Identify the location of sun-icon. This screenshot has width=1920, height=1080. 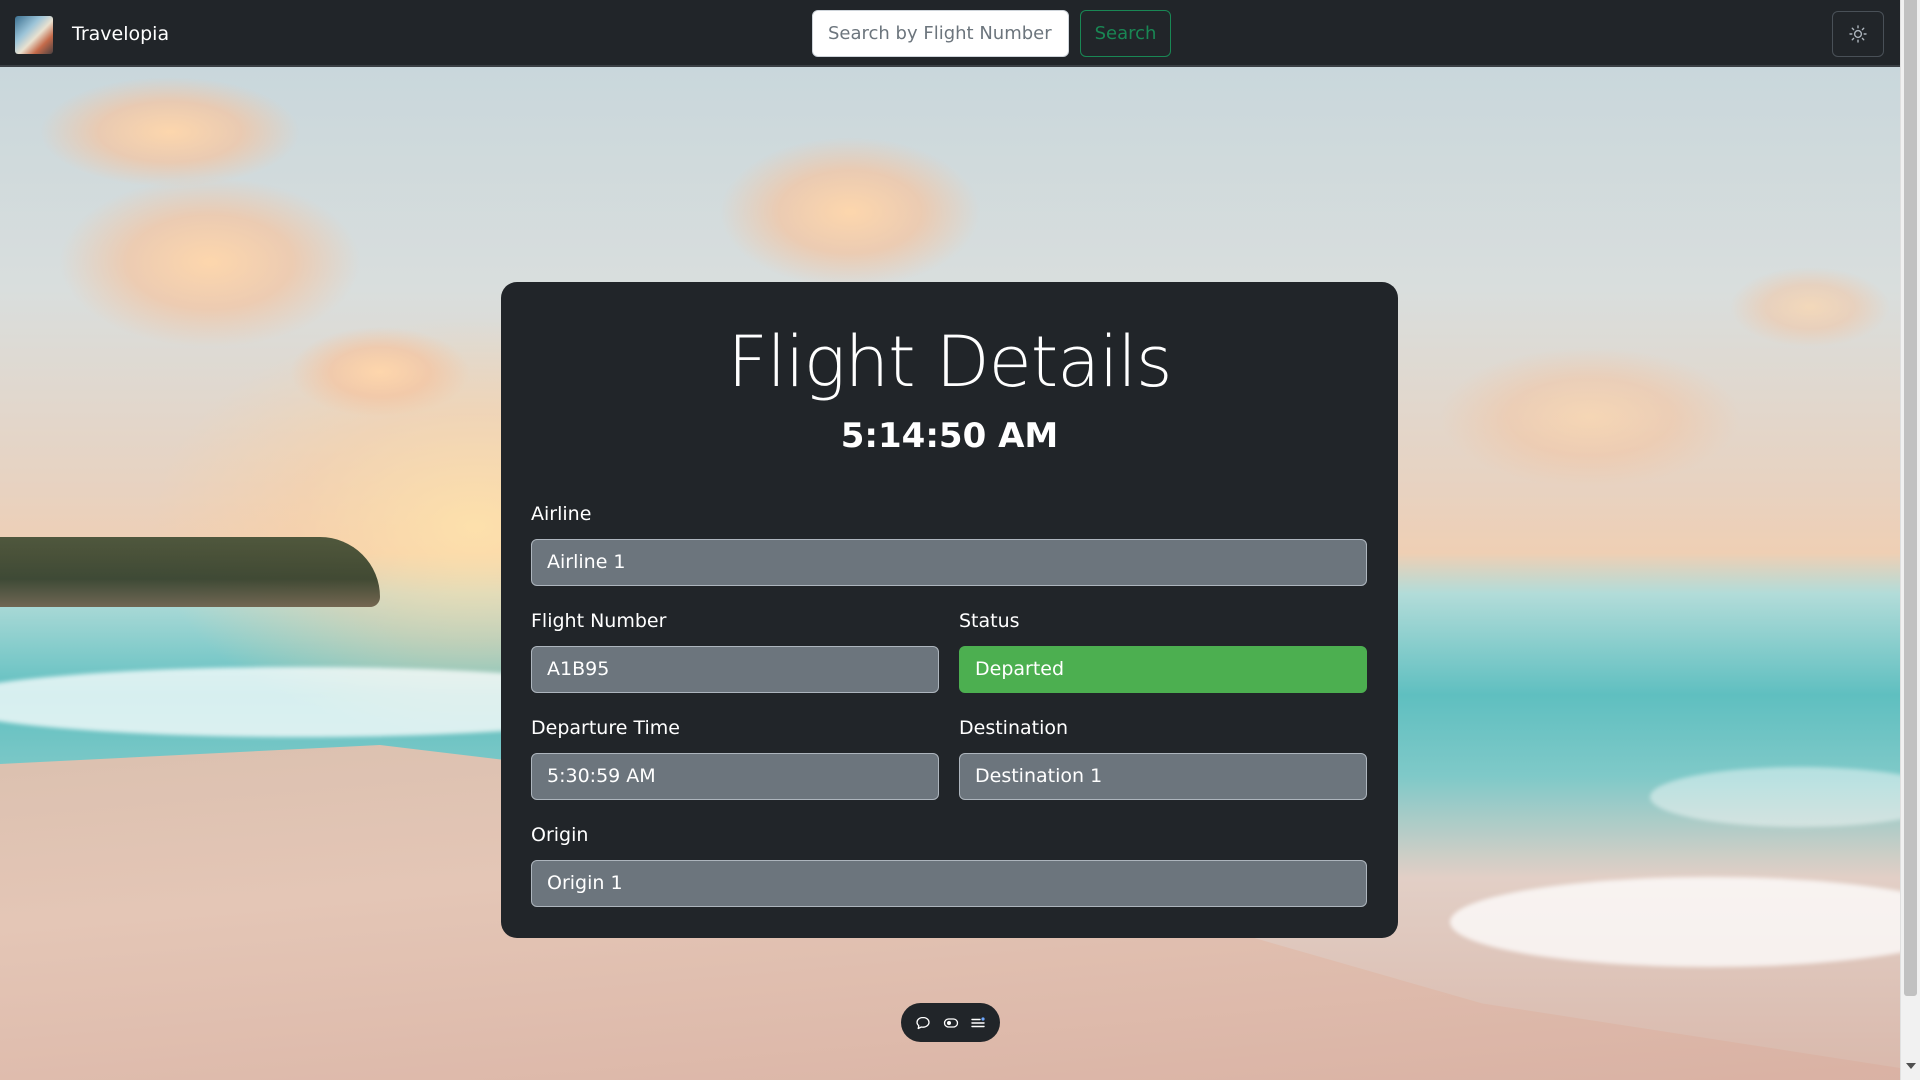
(1858, 34).